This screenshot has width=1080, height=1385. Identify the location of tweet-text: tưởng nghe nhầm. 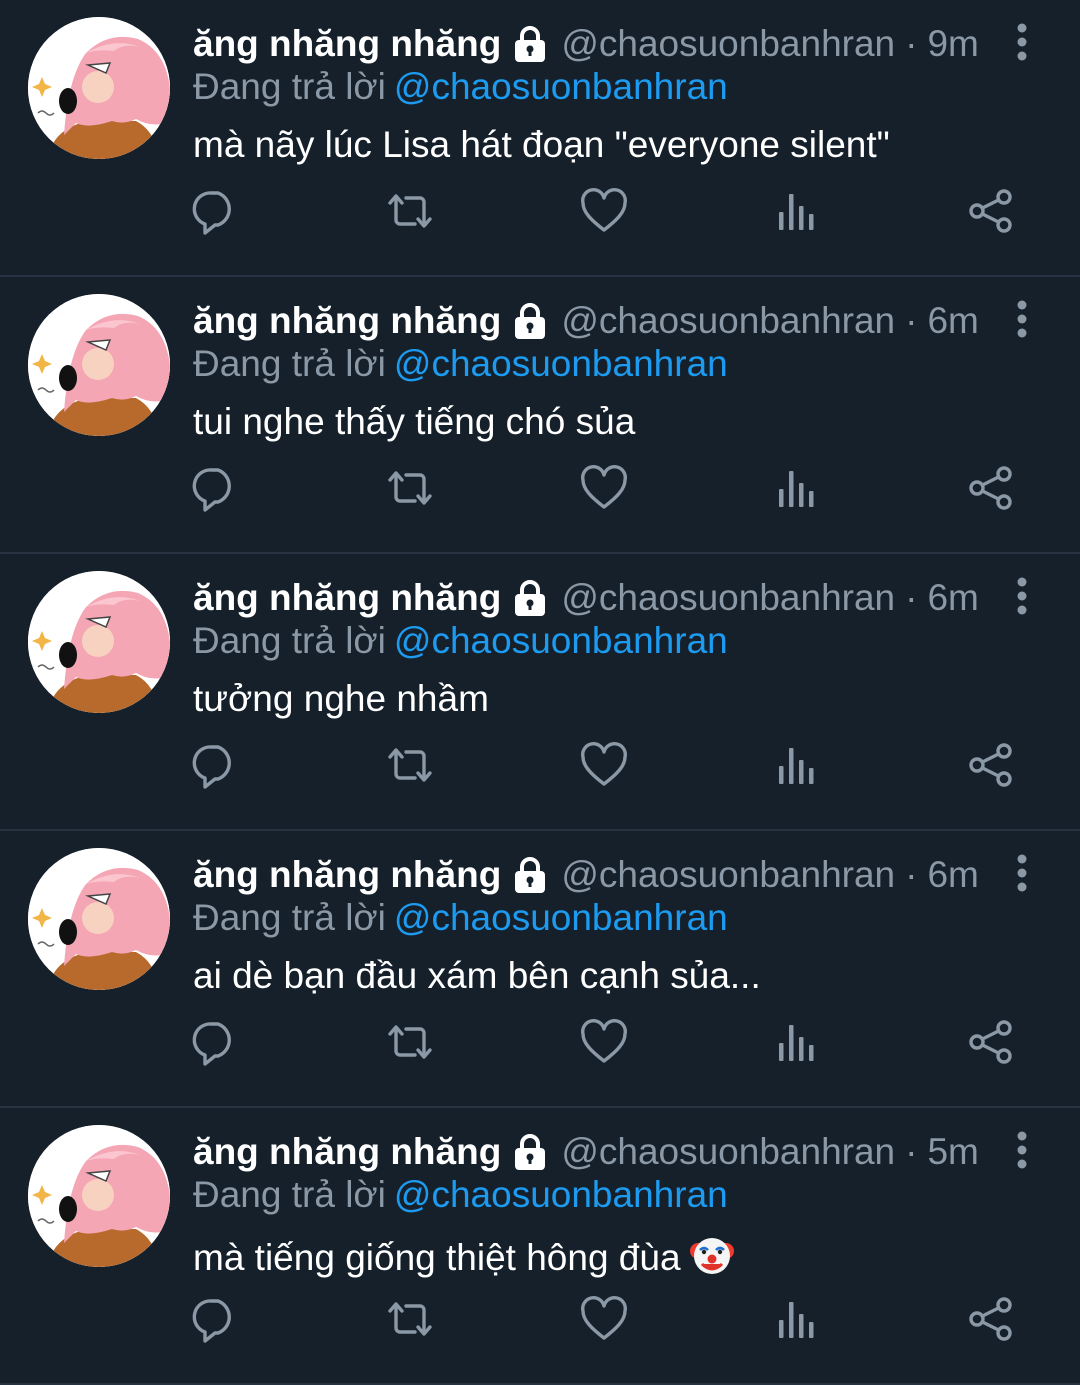
(341, 699).